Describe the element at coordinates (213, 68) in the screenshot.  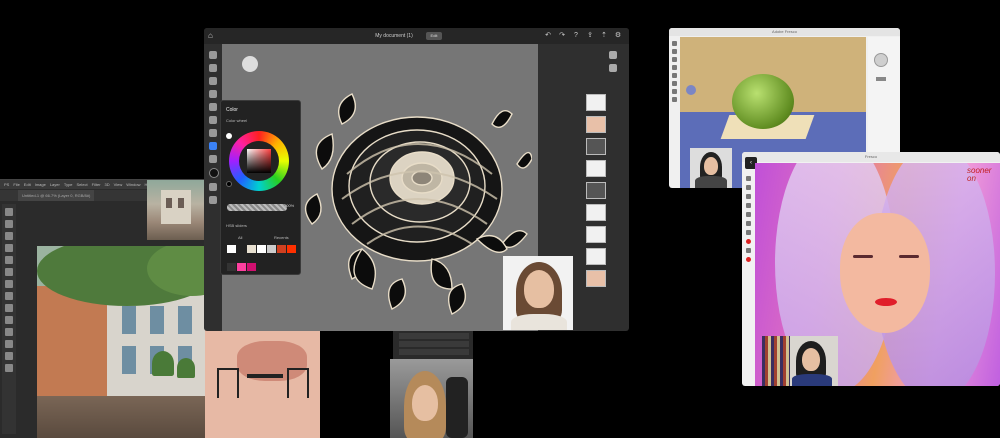
I see `live-brush-icon` at that location.